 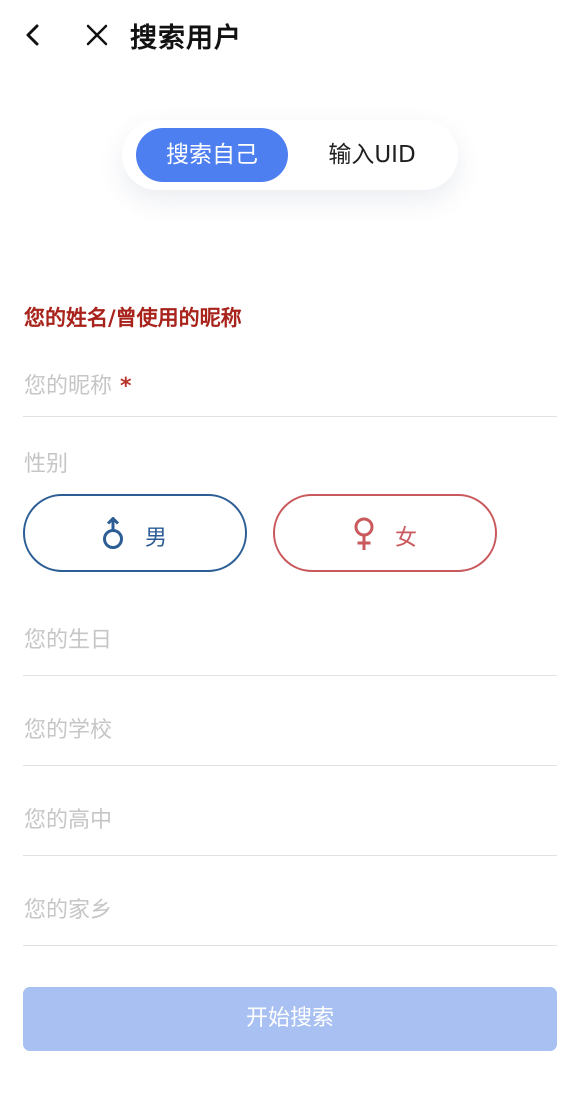 What do you see at coordinates (126, 386) in the screenshot?
I see `required-mark: *` at bounding box center [126, 386].